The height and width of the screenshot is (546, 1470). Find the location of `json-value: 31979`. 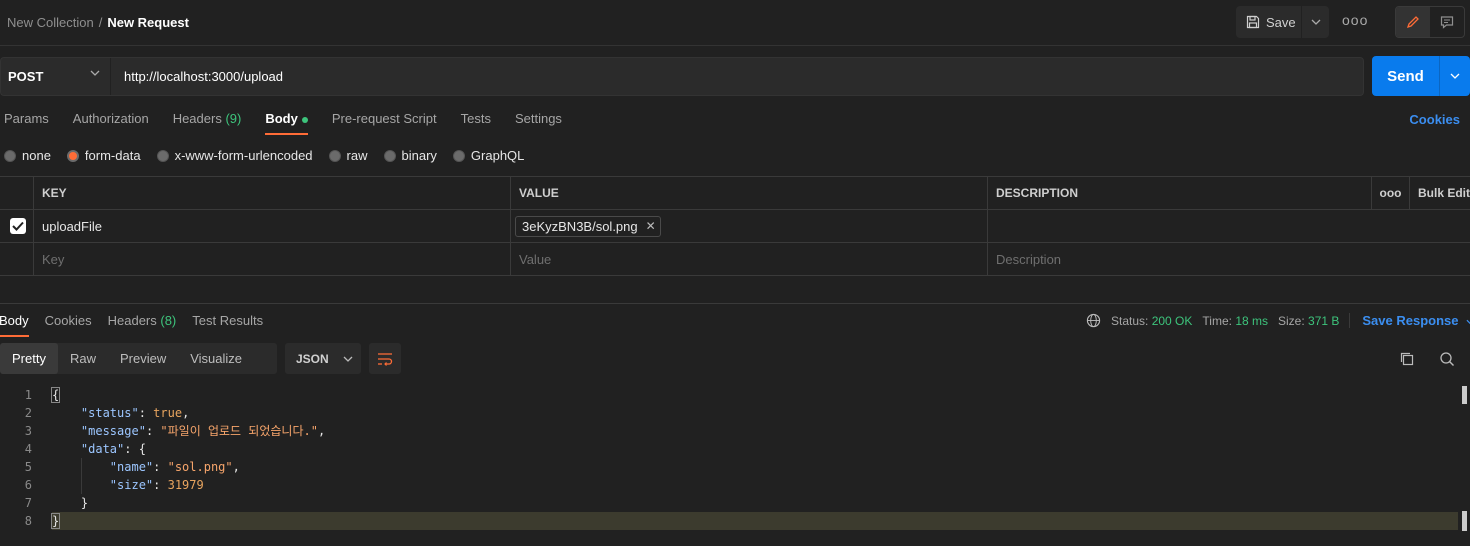

json-value: 31979 is located at coordinates (185, 485).